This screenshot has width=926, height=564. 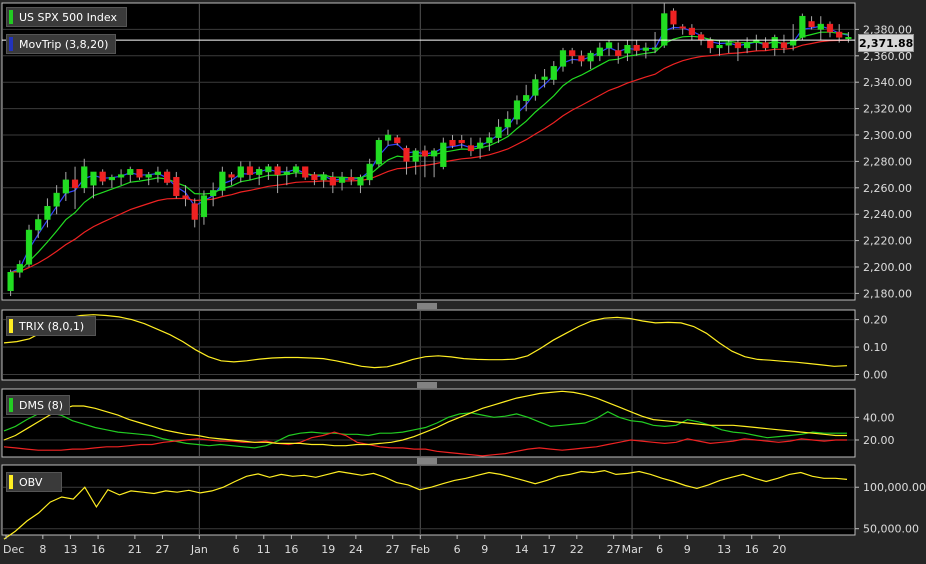 What do you see at coordinates (11, 482) in the screenshot?
I see `legend-swatch-obv` at bounding box center [11, 482].